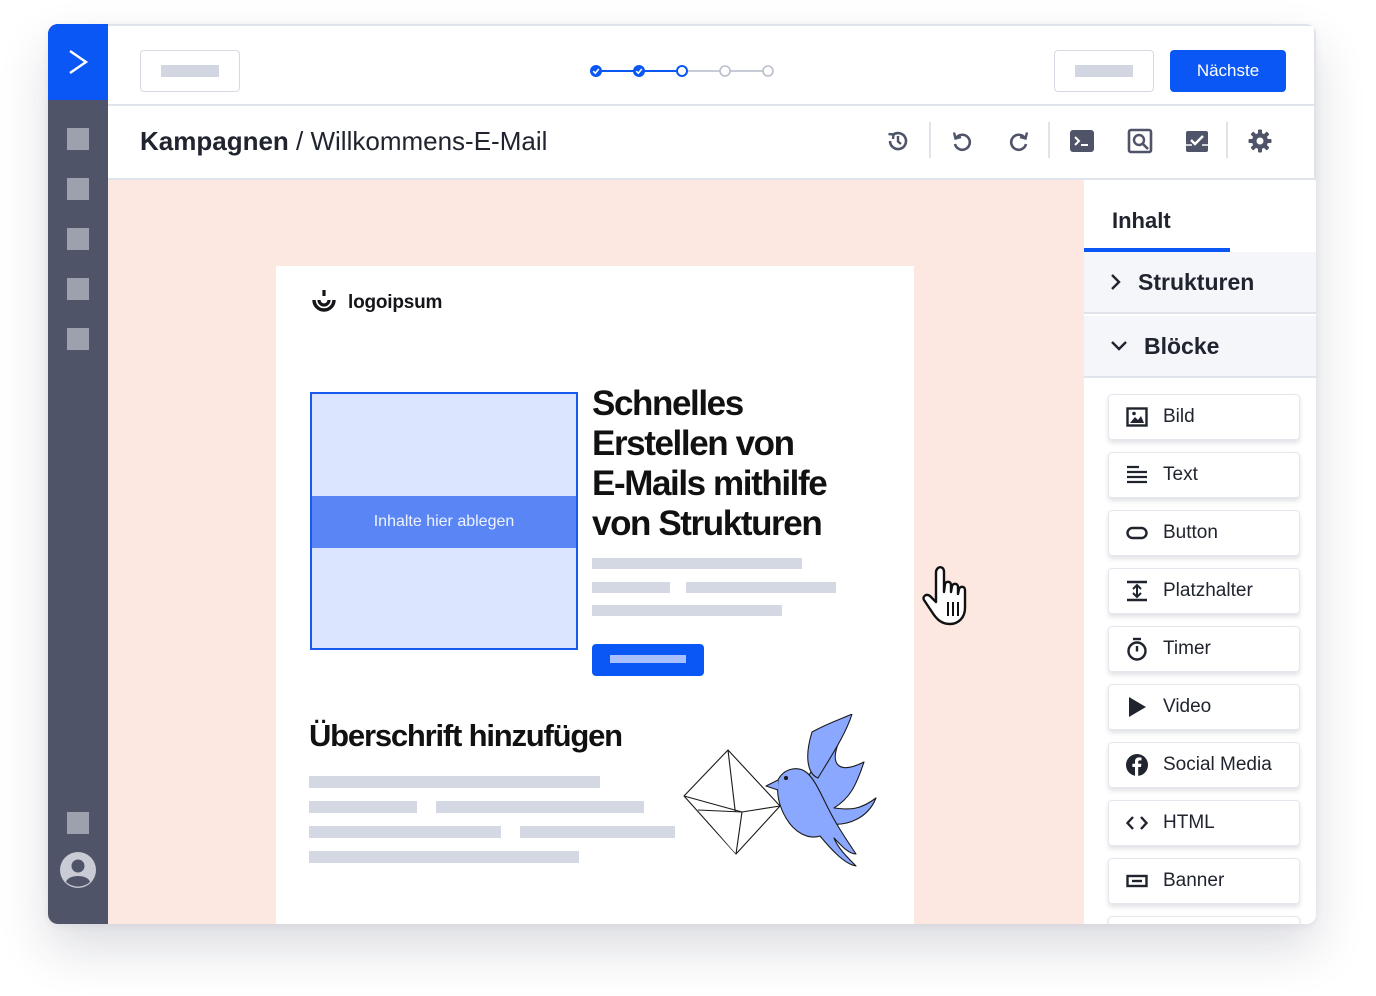 The width and height of the screenshot is (1376, 996). I want to click on block-next-partial, so click(1204, 920).